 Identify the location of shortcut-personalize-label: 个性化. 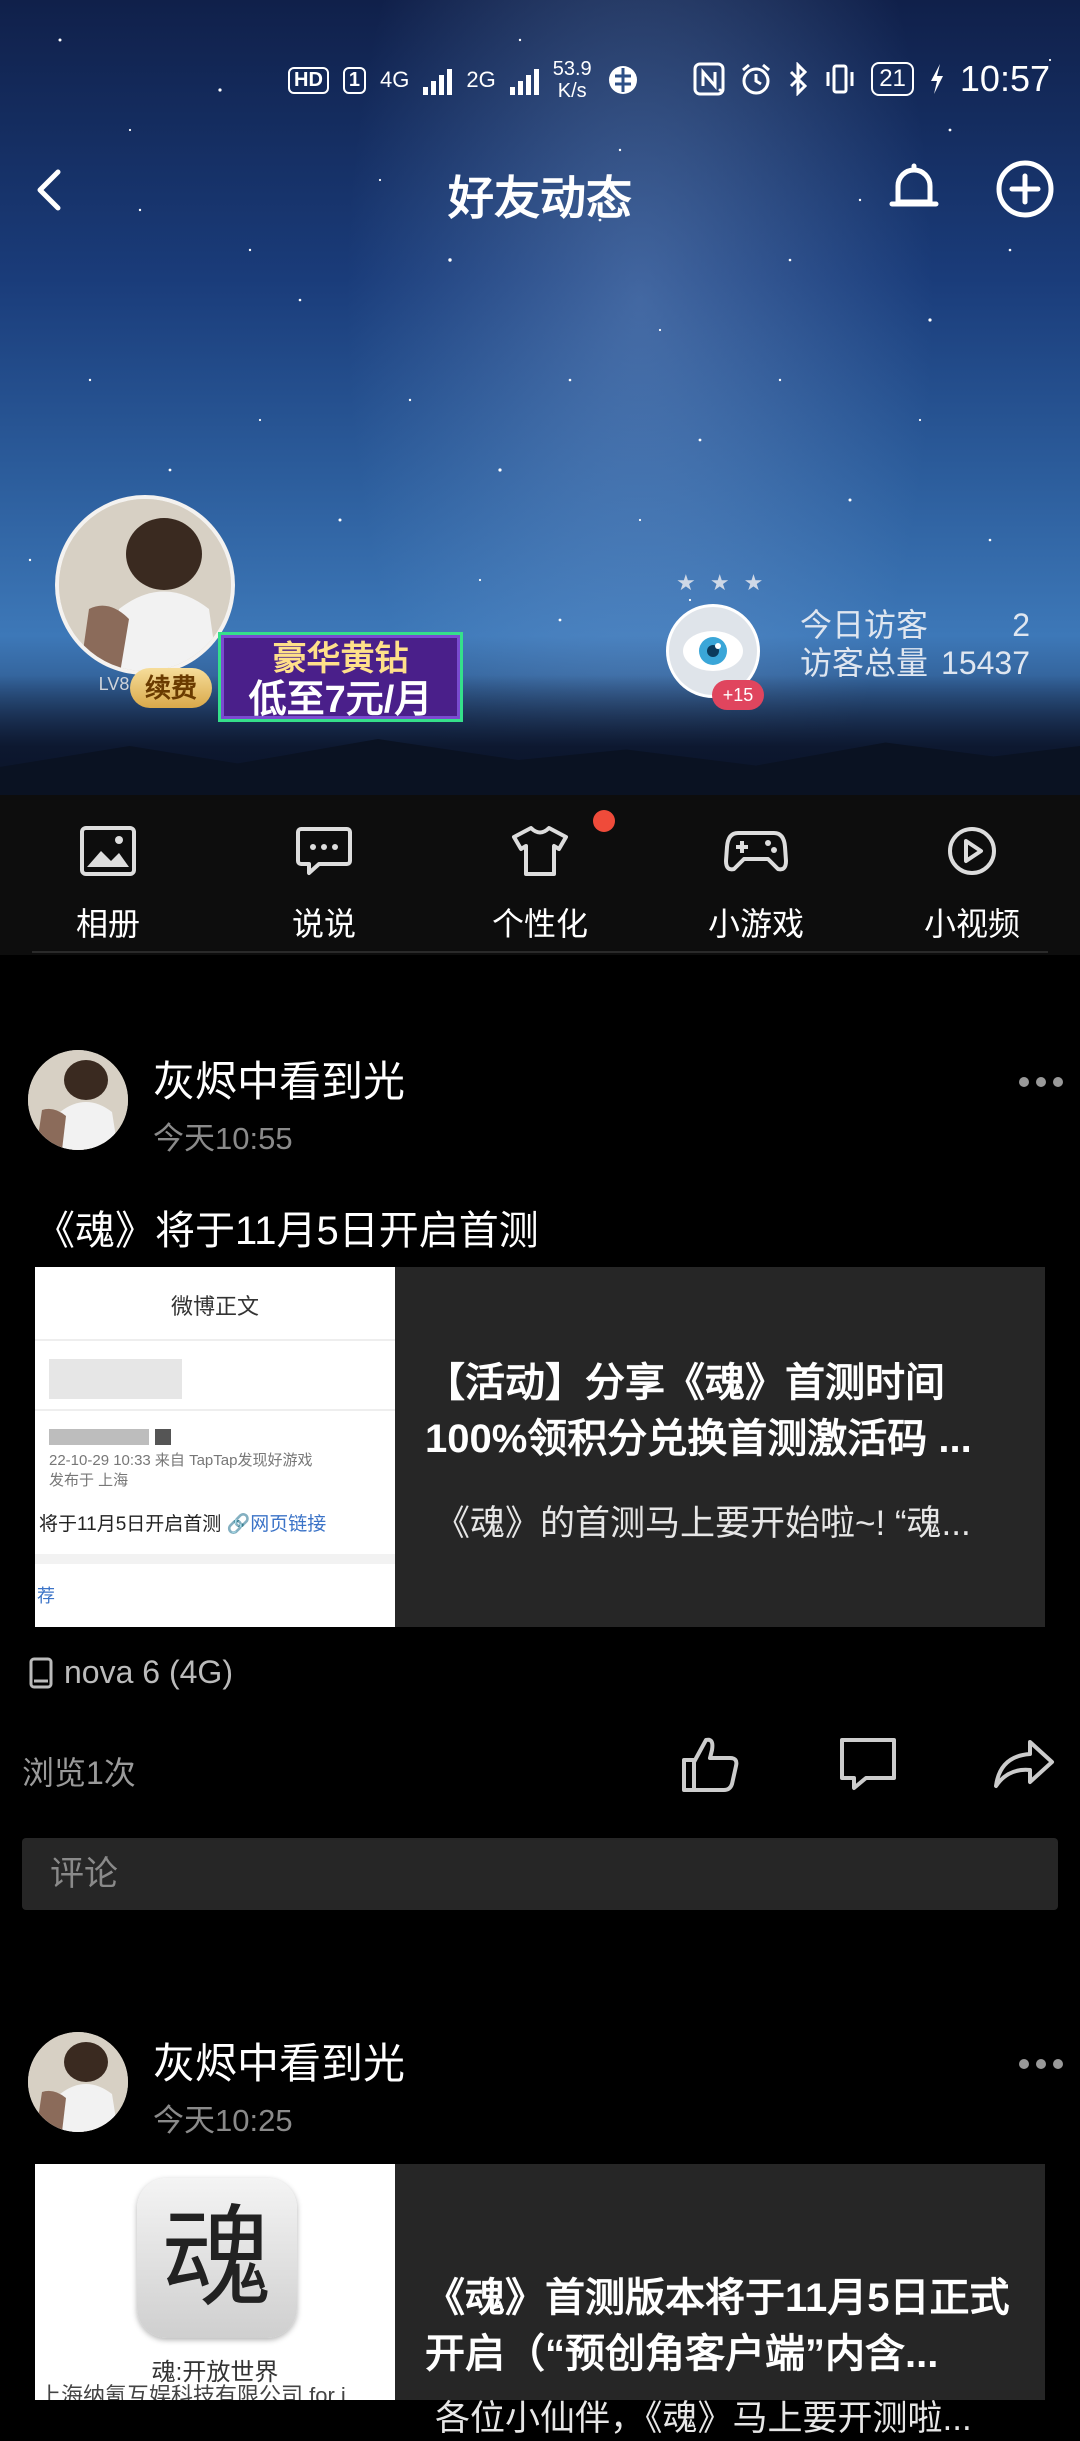
(539, 924).